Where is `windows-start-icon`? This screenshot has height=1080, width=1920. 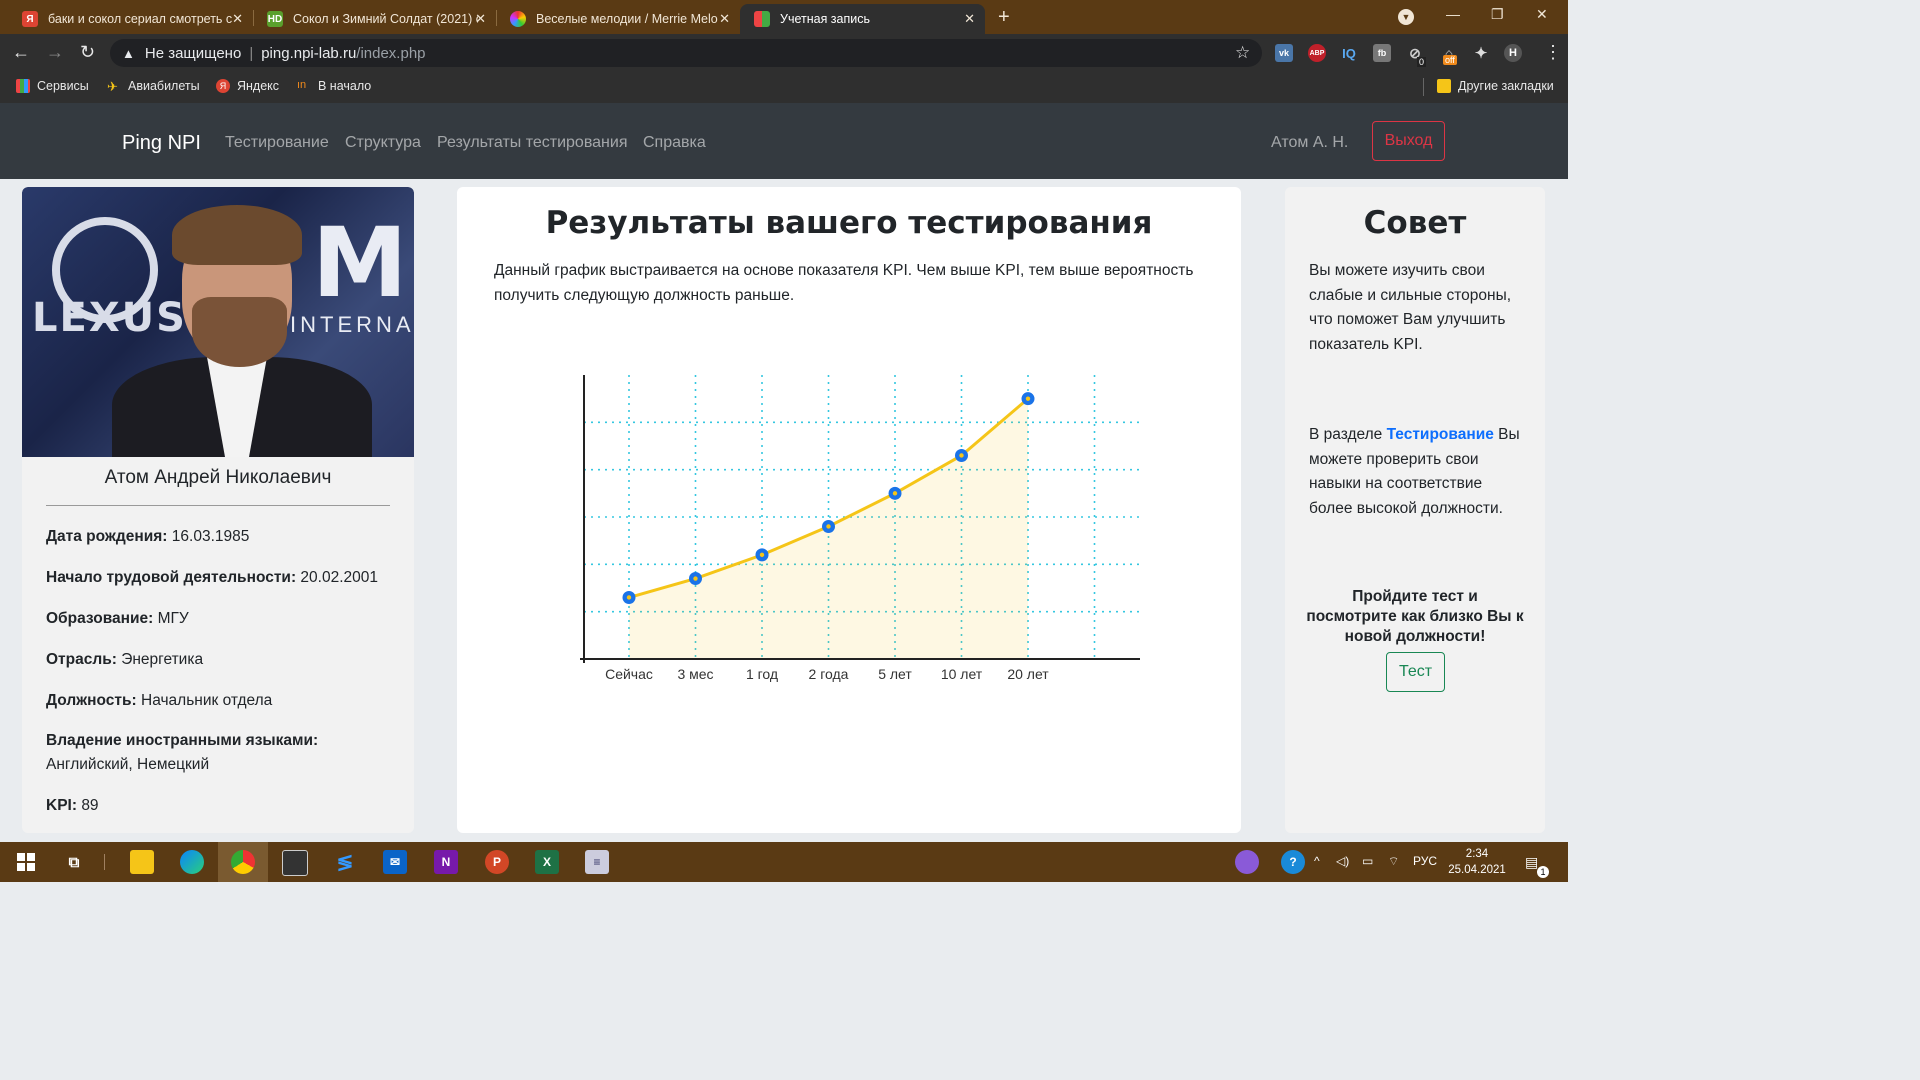
windows-start-icon is located at coordinates (26, 862).